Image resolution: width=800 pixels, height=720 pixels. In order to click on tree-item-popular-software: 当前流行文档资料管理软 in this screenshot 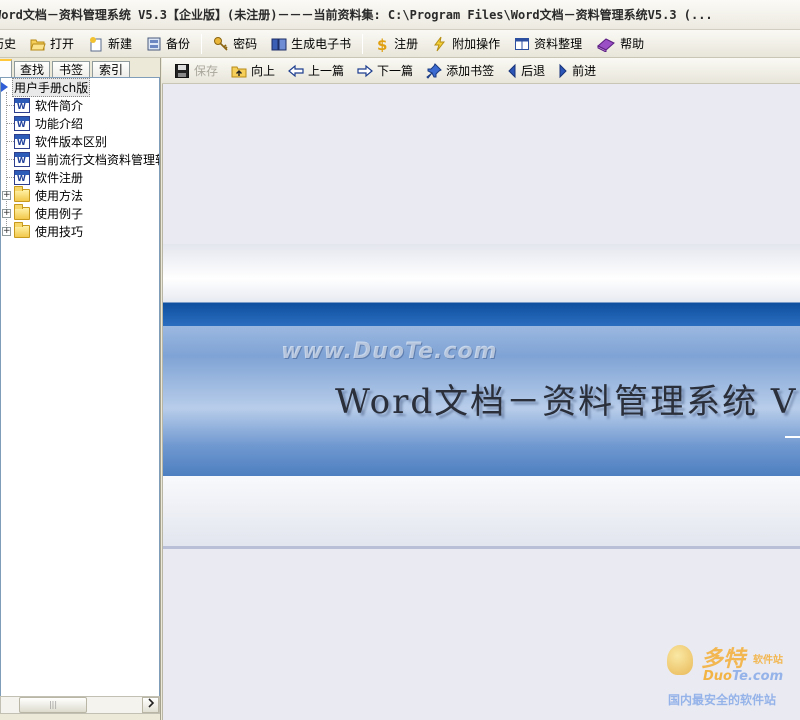, I will do `click(86, 159)`.